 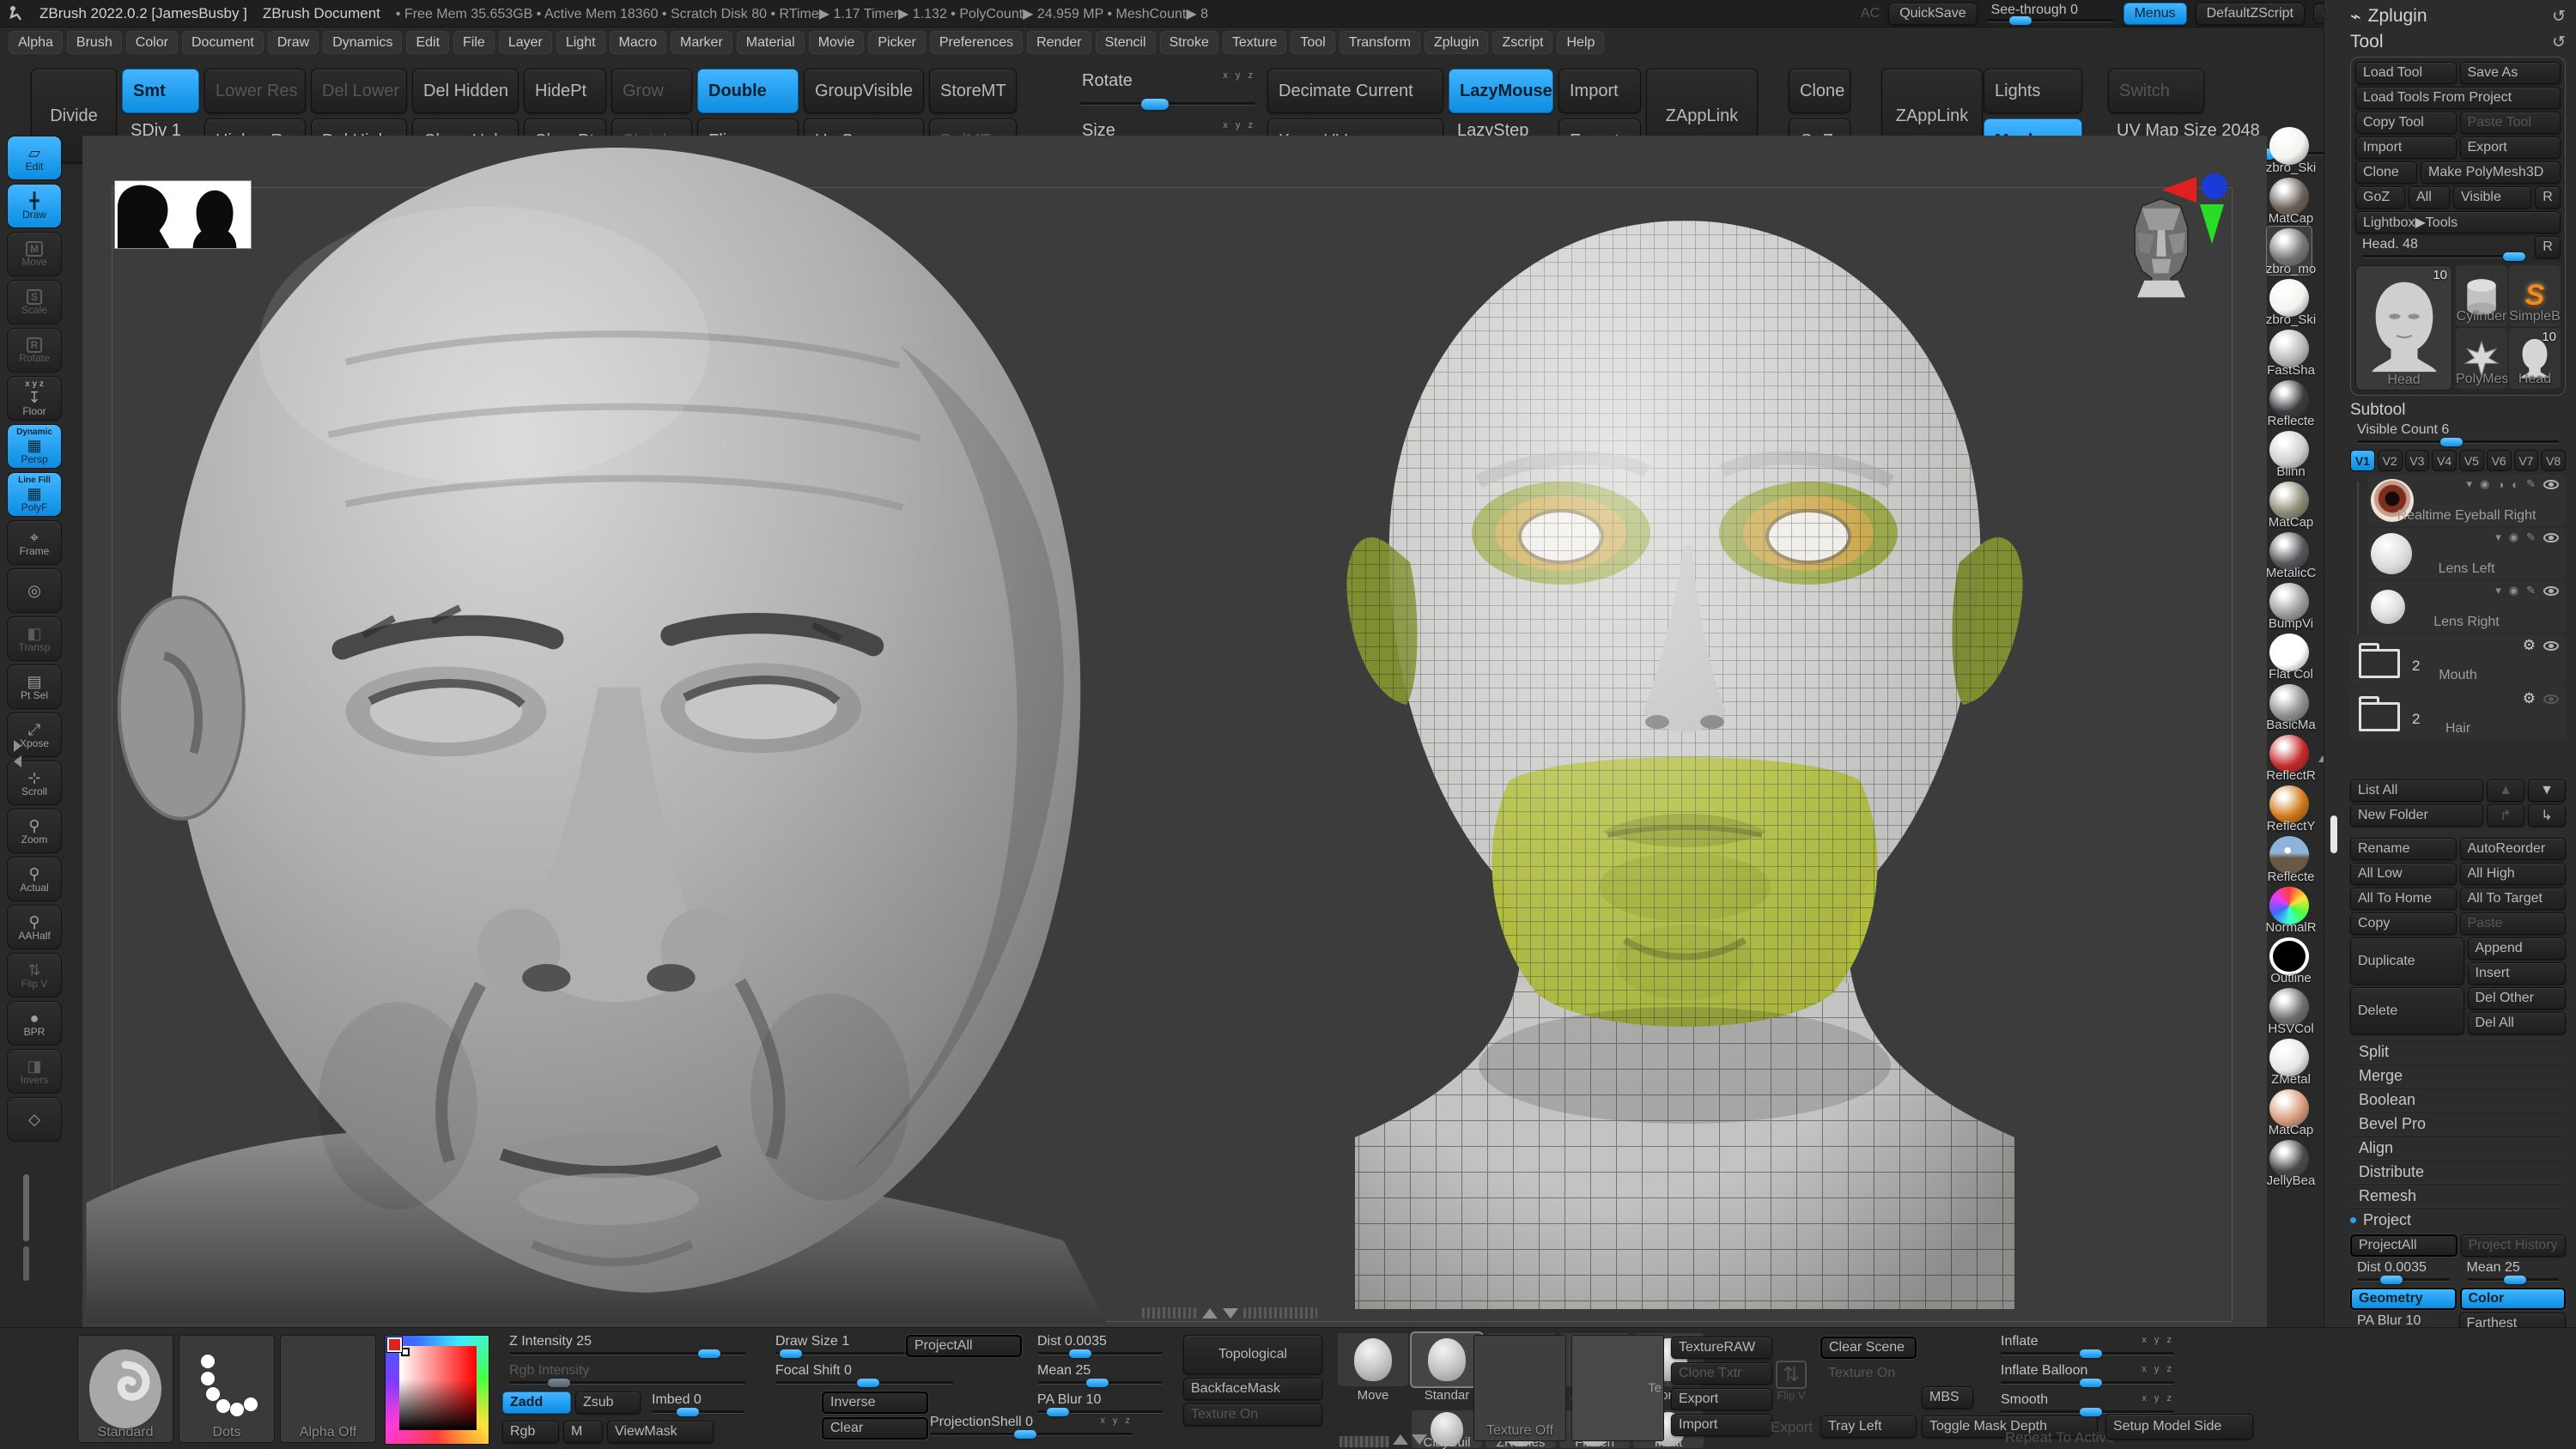 I want to click on clone-txtr-button: Clone Txtr, so click(x=1722, y=1373).